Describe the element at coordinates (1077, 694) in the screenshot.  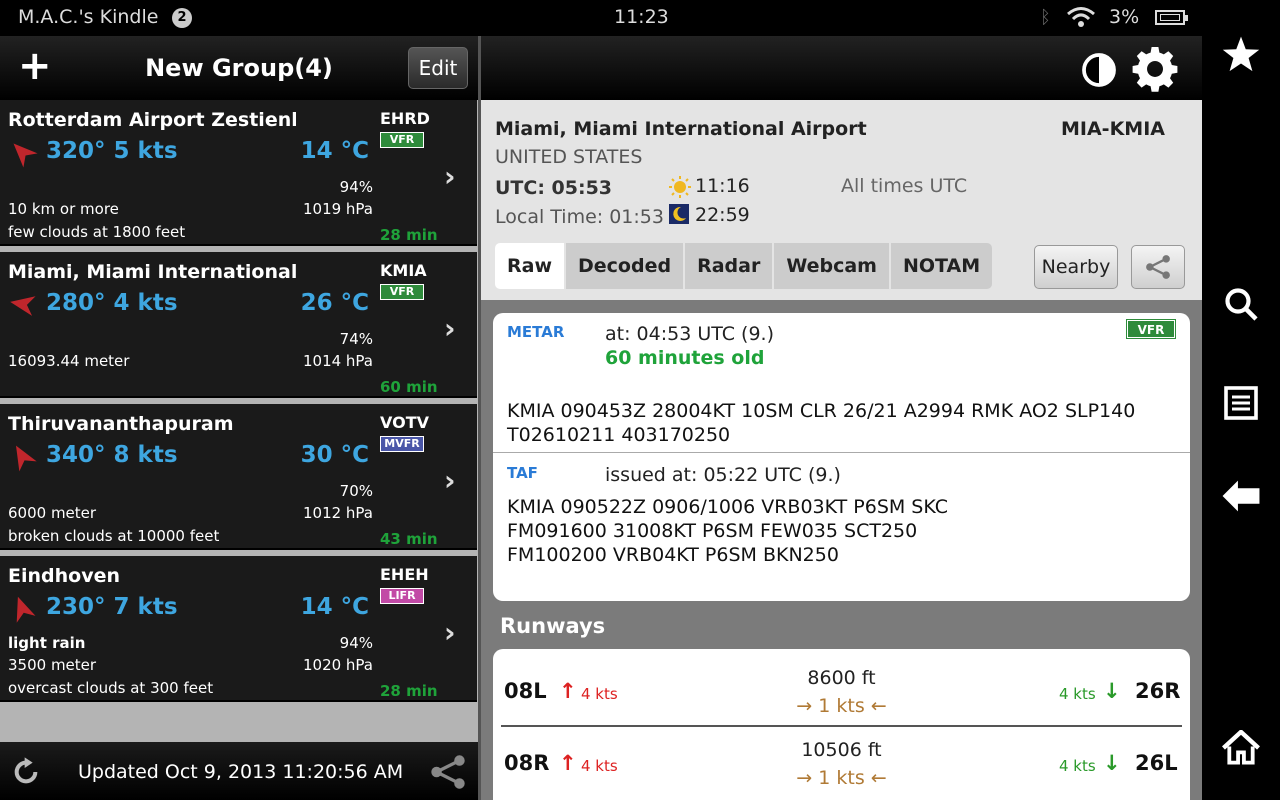
I see `tailwind: 4 kts` at that location.